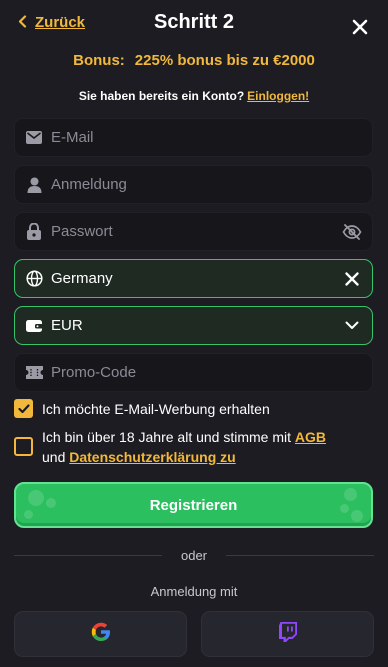  Describe the element at coordinates (278, 96) in the screenshot. I see `login-link: Einloggen!` at that location.